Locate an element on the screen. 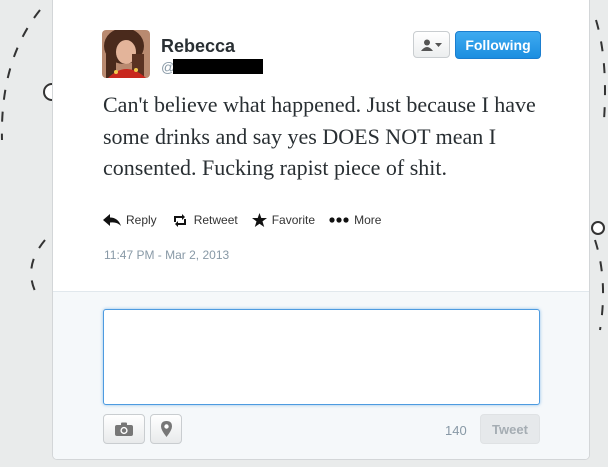 The height and width of the screenshot is (467, 608). following-button: Following is located at coordinates (498, 45).